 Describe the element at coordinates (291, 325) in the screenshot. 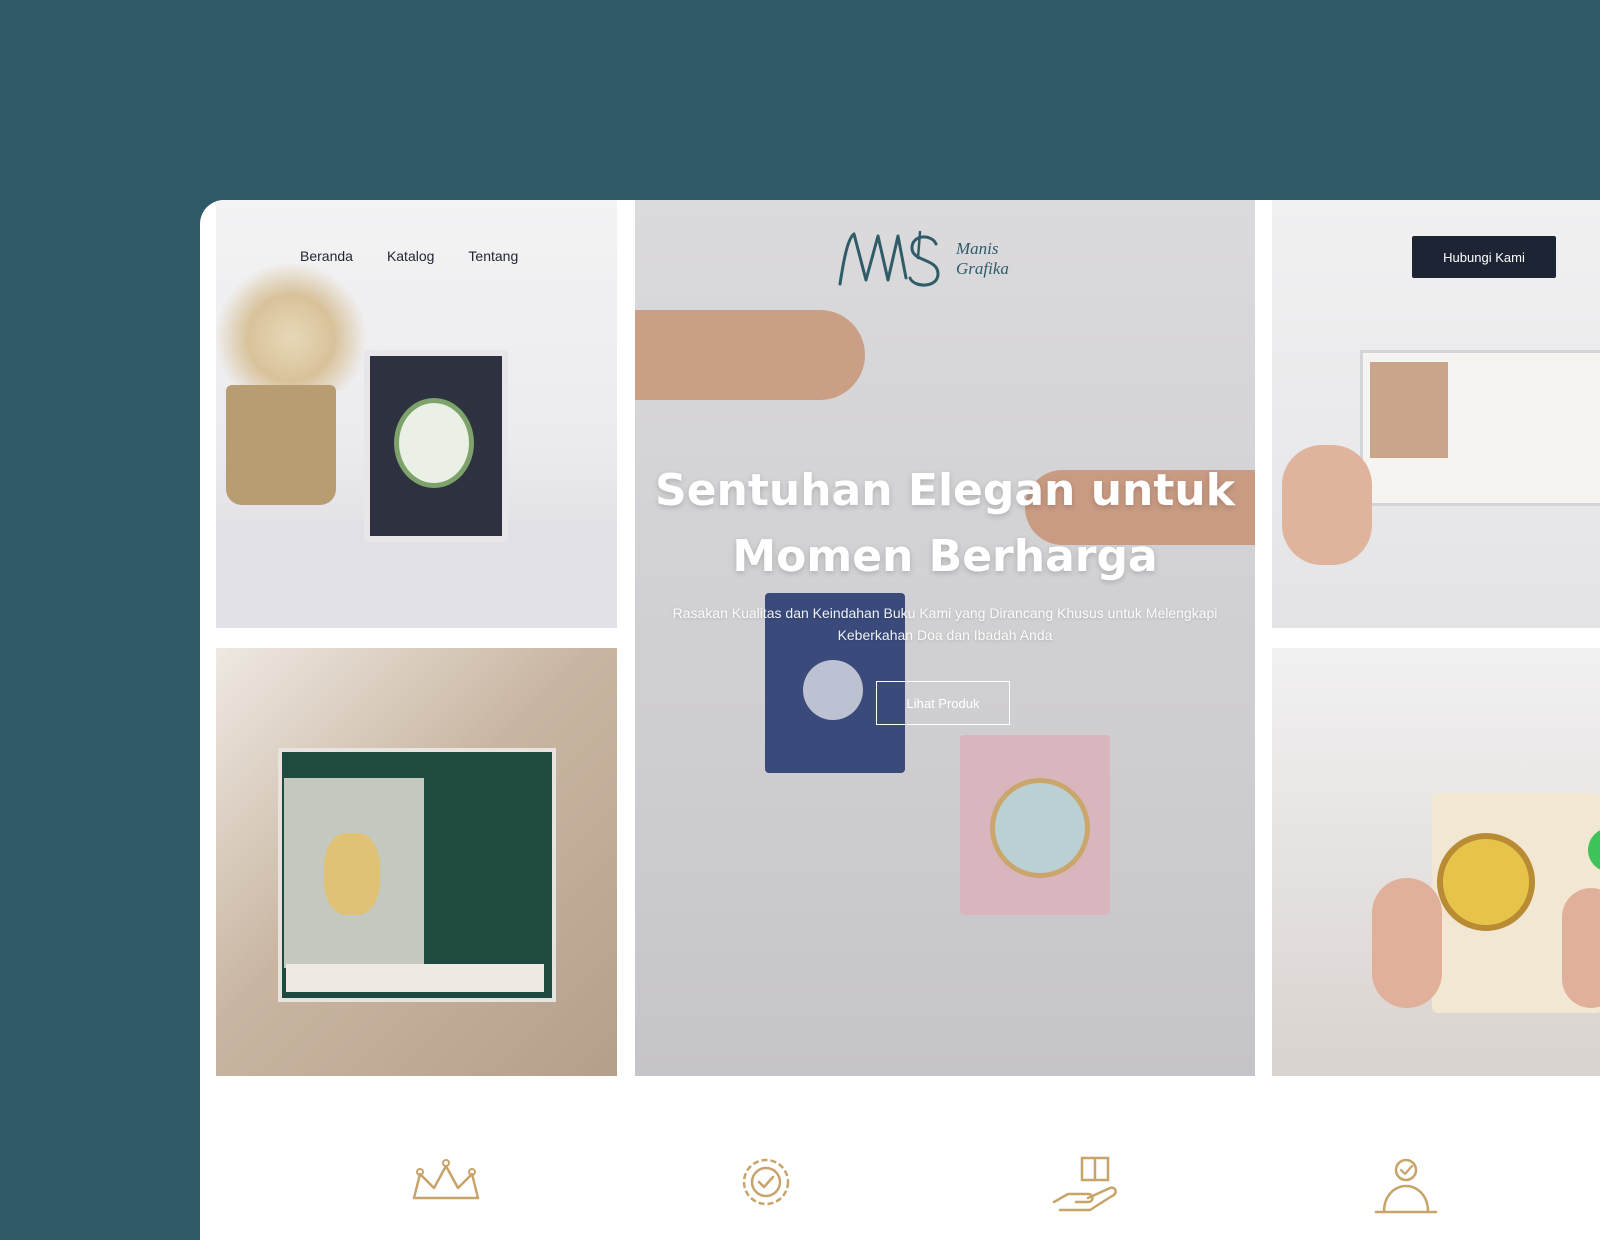

I see `flower-decoration` at that location.